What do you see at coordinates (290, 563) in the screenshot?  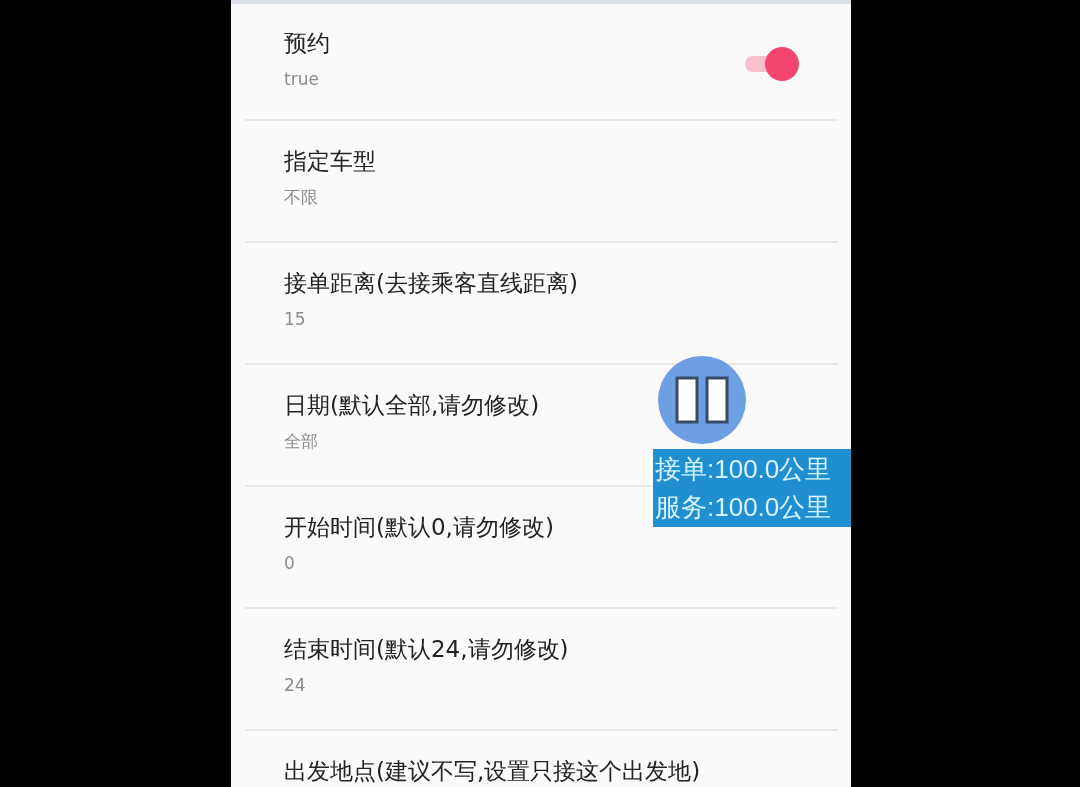 I see `setting-value: 0` at bounding box center [290, 563].